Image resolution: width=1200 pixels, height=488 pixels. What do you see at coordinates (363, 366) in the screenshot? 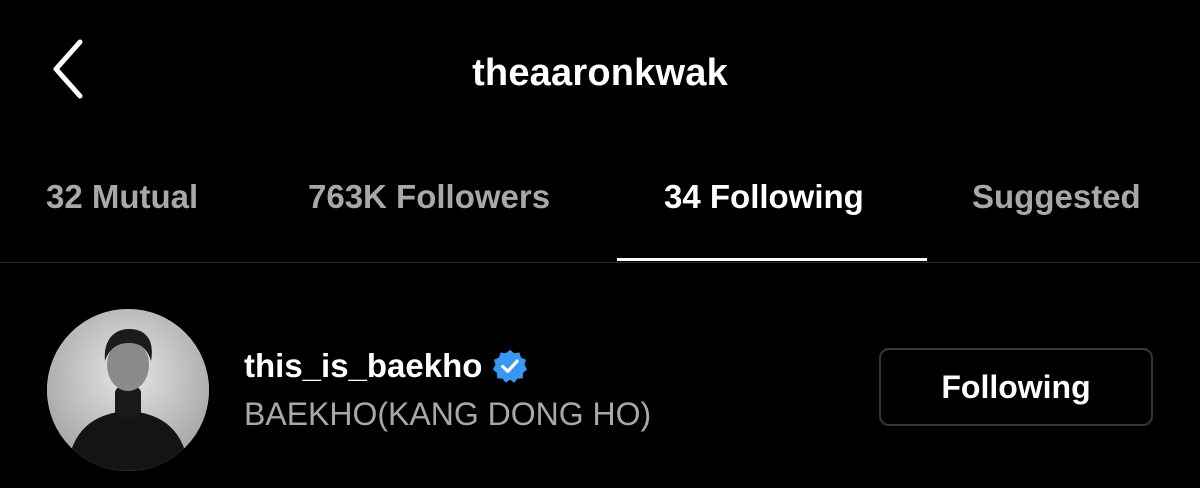
I see `username: this_is_baekho` at bounding box center [363, 366].